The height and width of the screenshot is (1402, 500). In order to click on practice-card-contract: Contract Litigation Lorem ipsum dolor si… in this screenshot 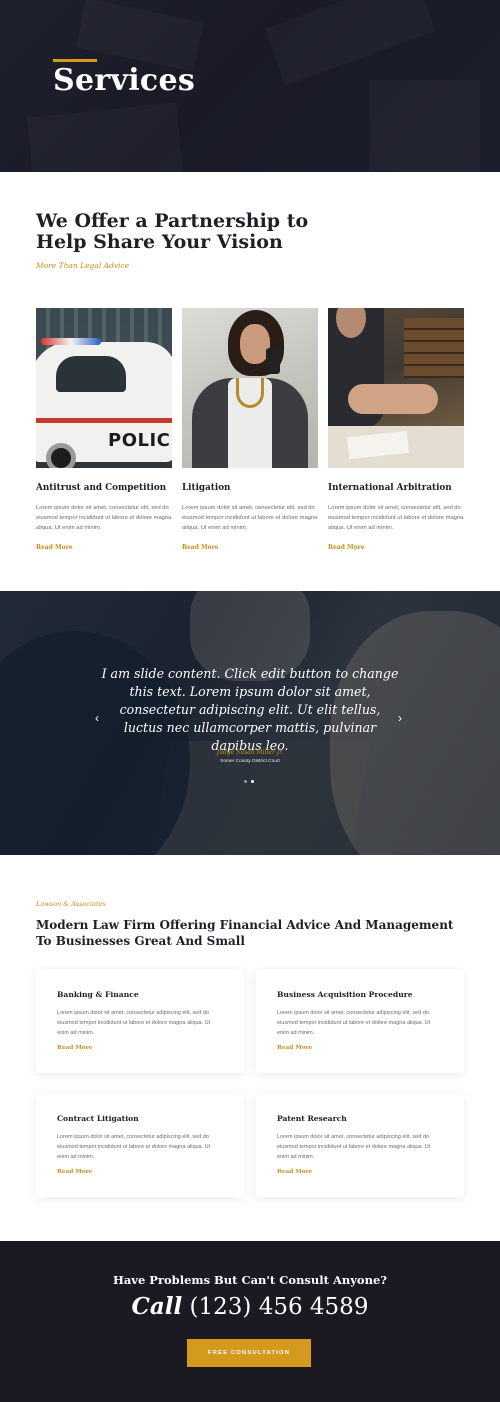, I will do `click(140, 1145)`.